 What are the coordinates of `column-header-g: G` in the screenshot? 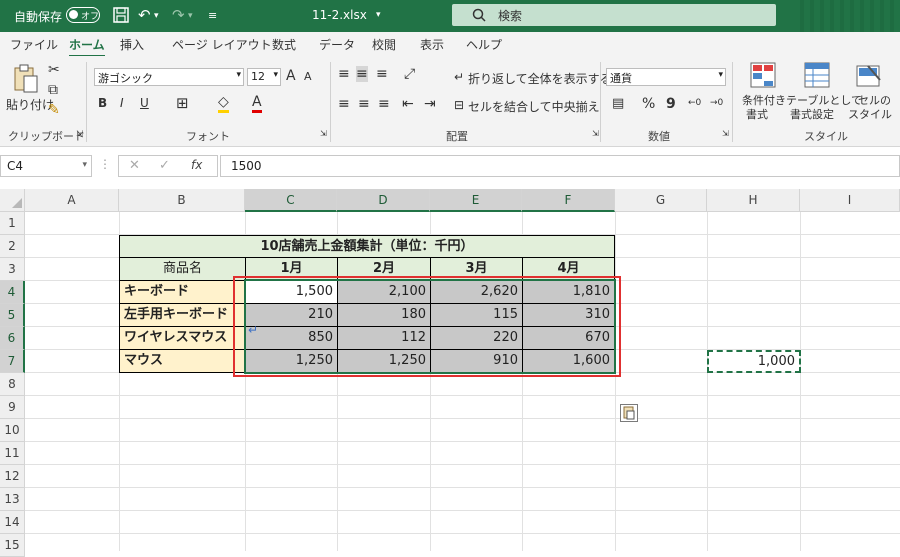 It's located at (661, 200).